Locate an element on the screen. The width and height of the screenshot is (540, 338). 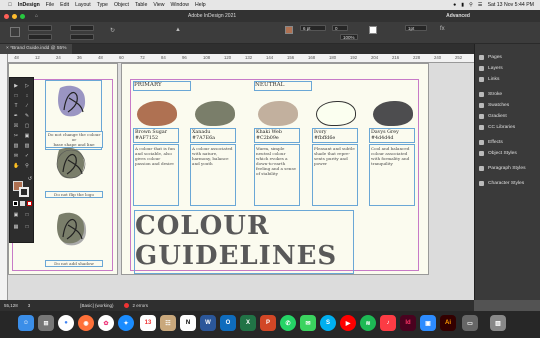
rectangle-frame-tool-icon: ☒ is located at coordinates (16, 126).